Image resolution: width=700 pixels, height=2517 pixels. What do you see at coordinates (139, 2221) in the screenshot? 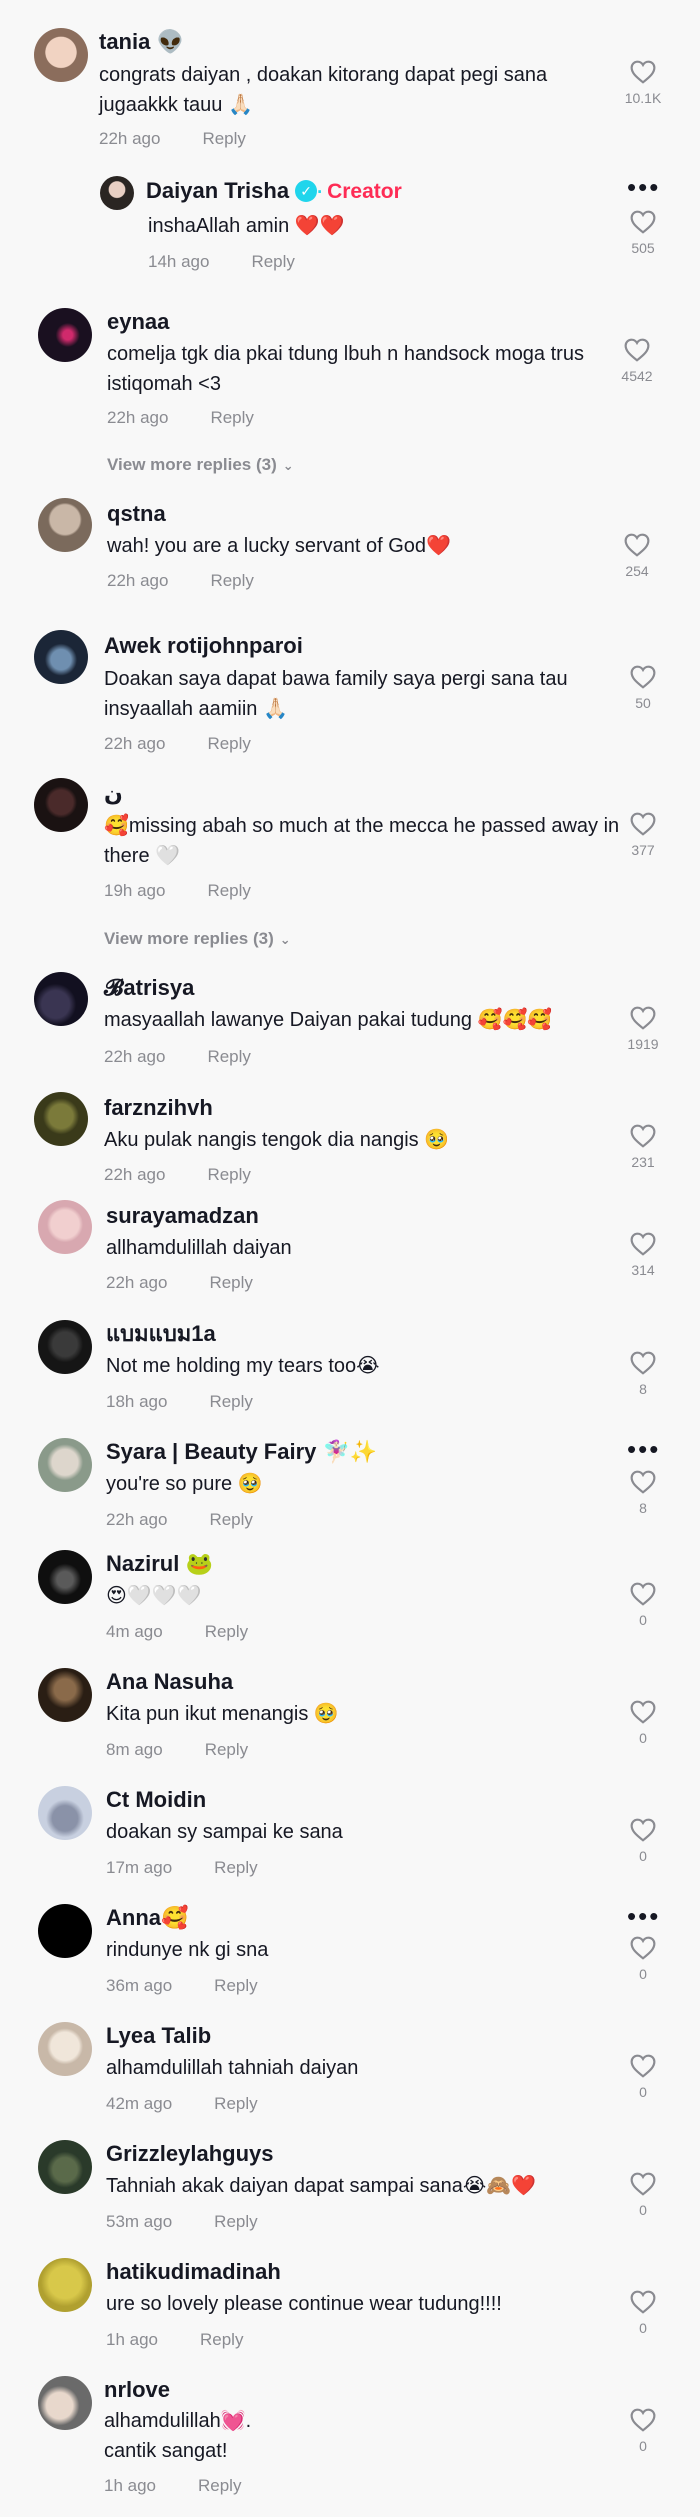
I see `timestamp: 53m ago` at bounding box center [139, 2221].